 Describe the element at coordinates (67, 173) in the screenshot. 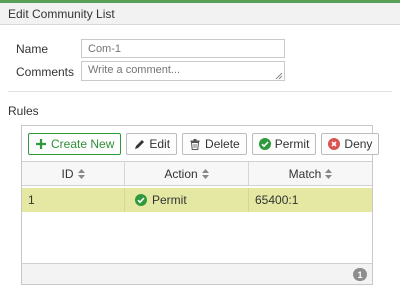

I see `column-header-id-label: ID` at that location.